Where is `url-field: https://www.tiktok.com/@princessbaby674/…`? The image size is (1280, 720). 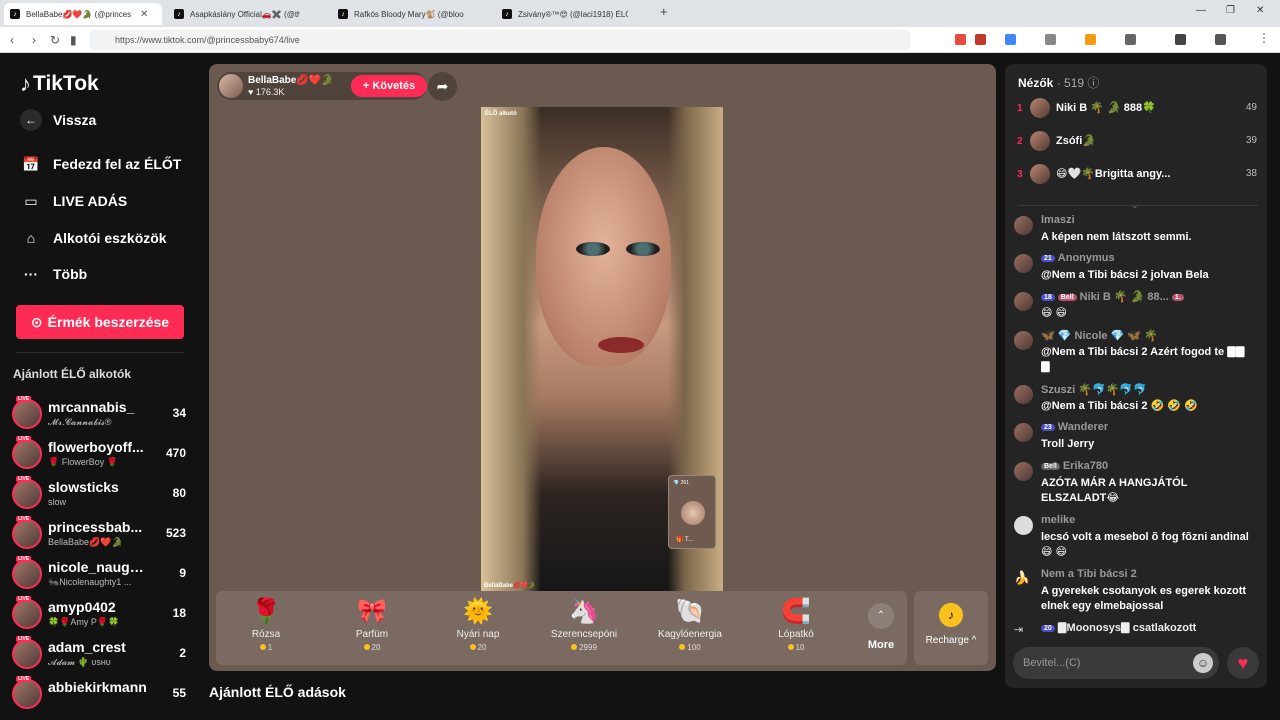 url-field: https://www.tiktok.com/@princessbaby674/… is located at coordinates (500, 40).